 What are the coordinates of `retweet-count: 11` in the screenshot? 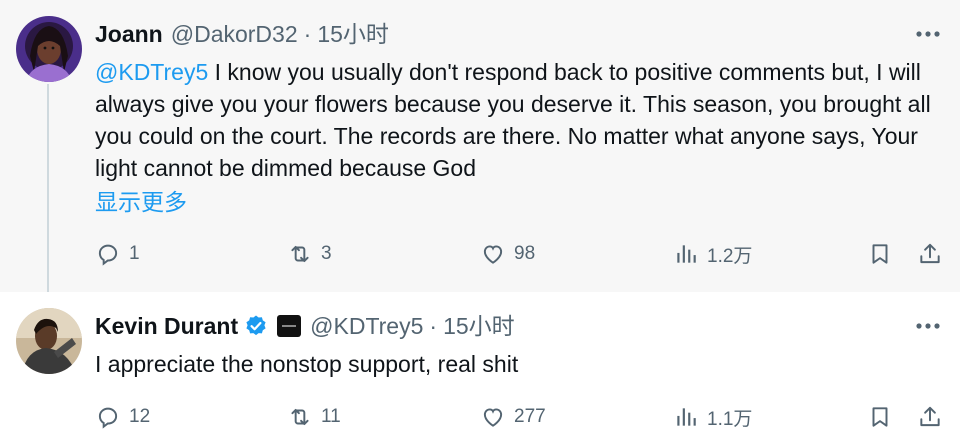 It's located at (331, 416).